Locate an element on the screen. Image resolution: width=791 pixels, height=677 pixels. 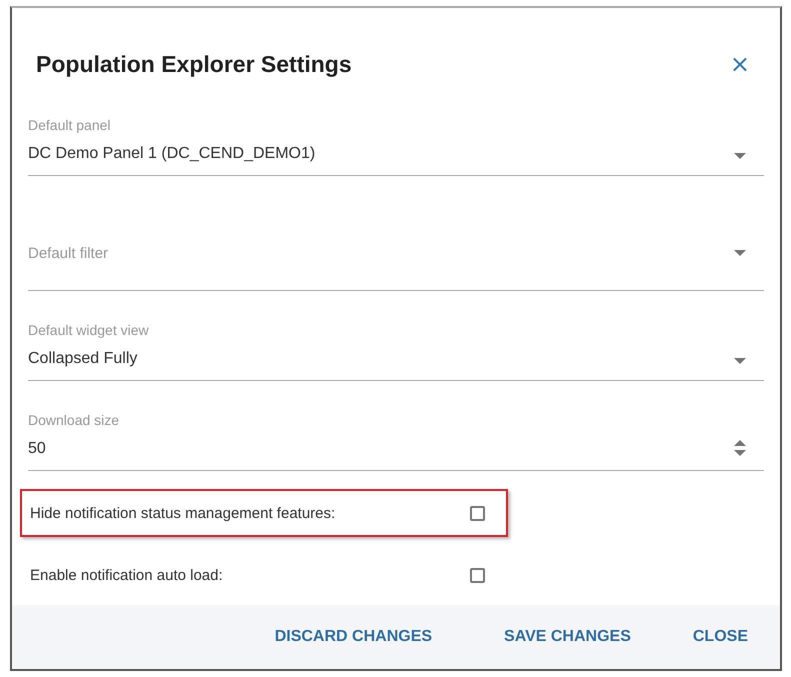
checkbox-label: Hide notification status management features: is located at coordinates (183, 513).